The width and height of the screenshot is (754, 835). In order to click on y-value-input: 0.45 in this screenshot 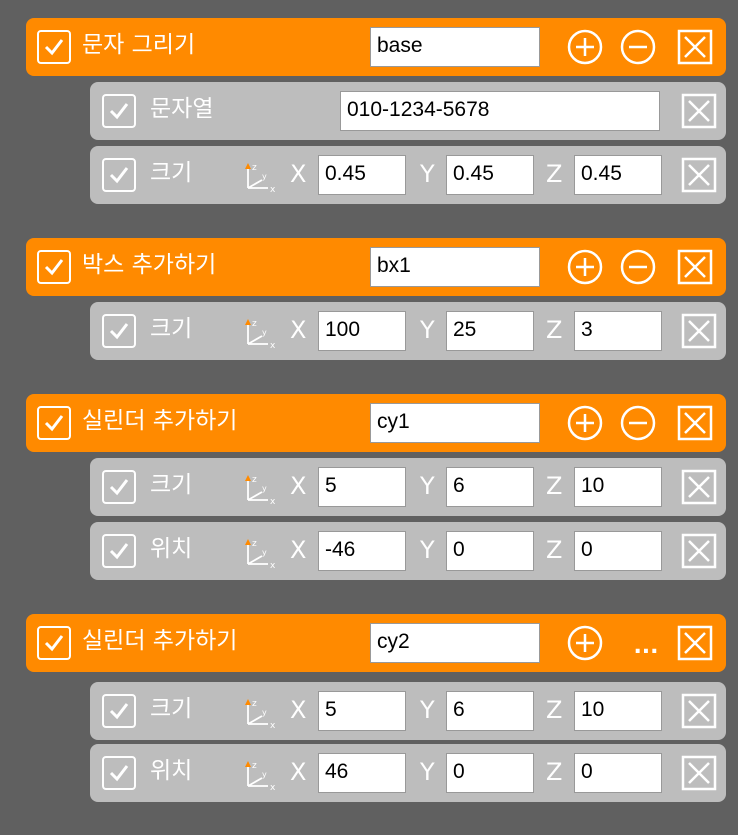, I will do `click(490, 175)`.